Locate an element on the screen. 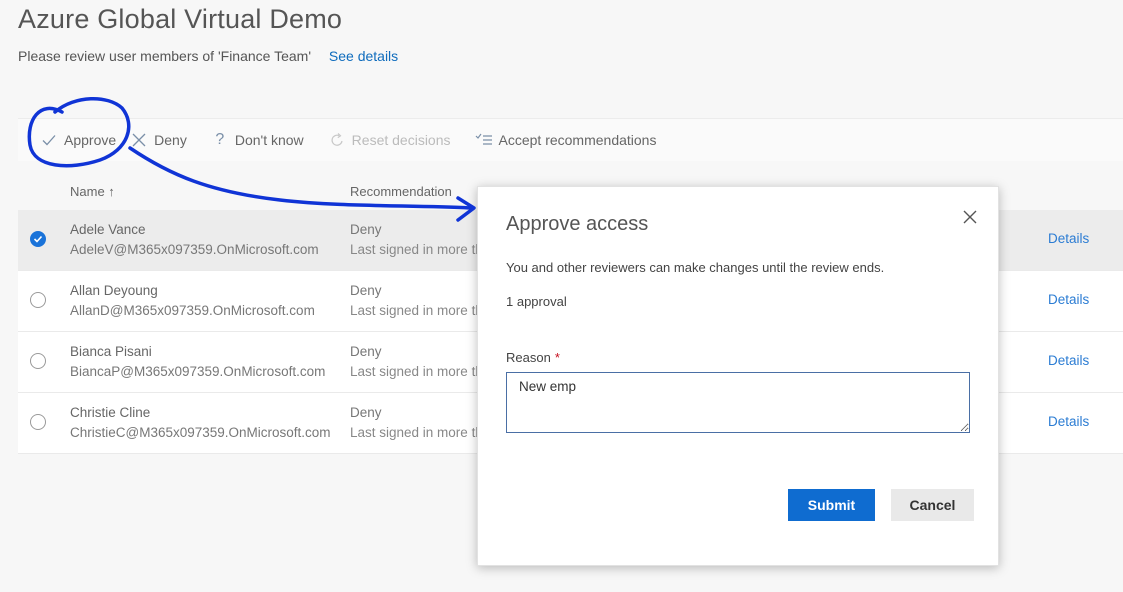 This screenshot has width=1123, height=592. reason-label: Reason * is located at coordinates (533, 357).